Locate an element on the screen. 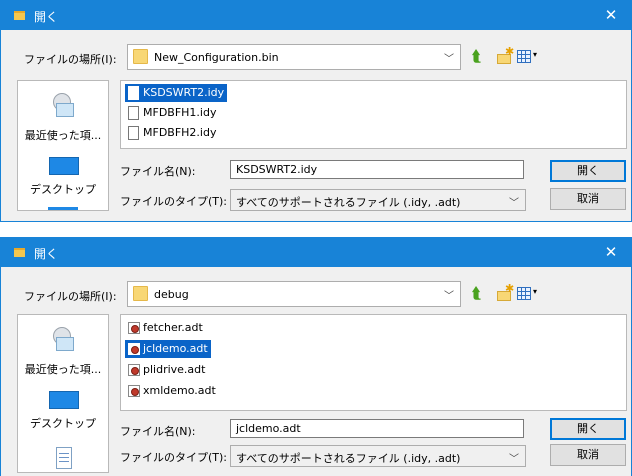  list-item: jcldemo.adt is located at coordinates (168, 349).